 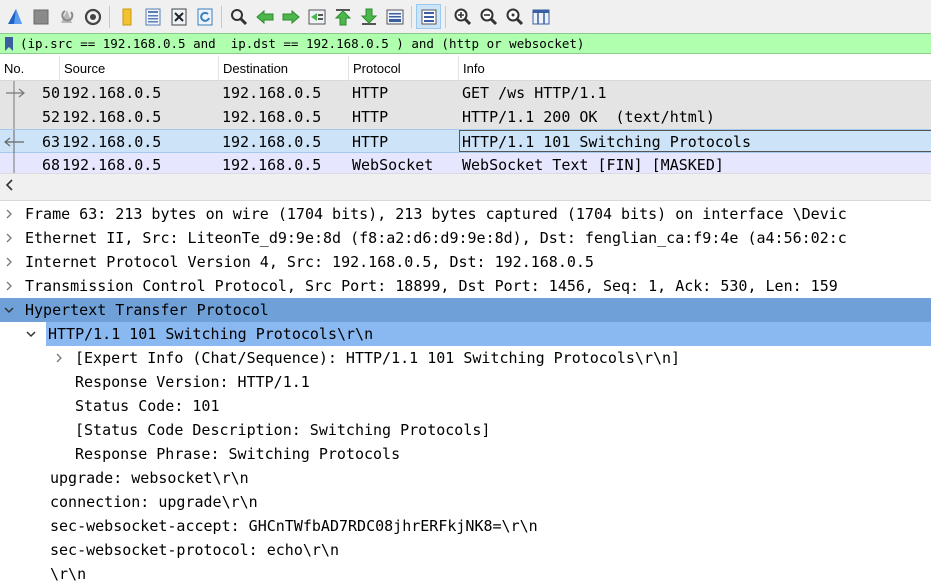 What do you see at coordinates (50, 142) in the screenshot?
I see `packet-no: 63` at bounding box center [50, 142].